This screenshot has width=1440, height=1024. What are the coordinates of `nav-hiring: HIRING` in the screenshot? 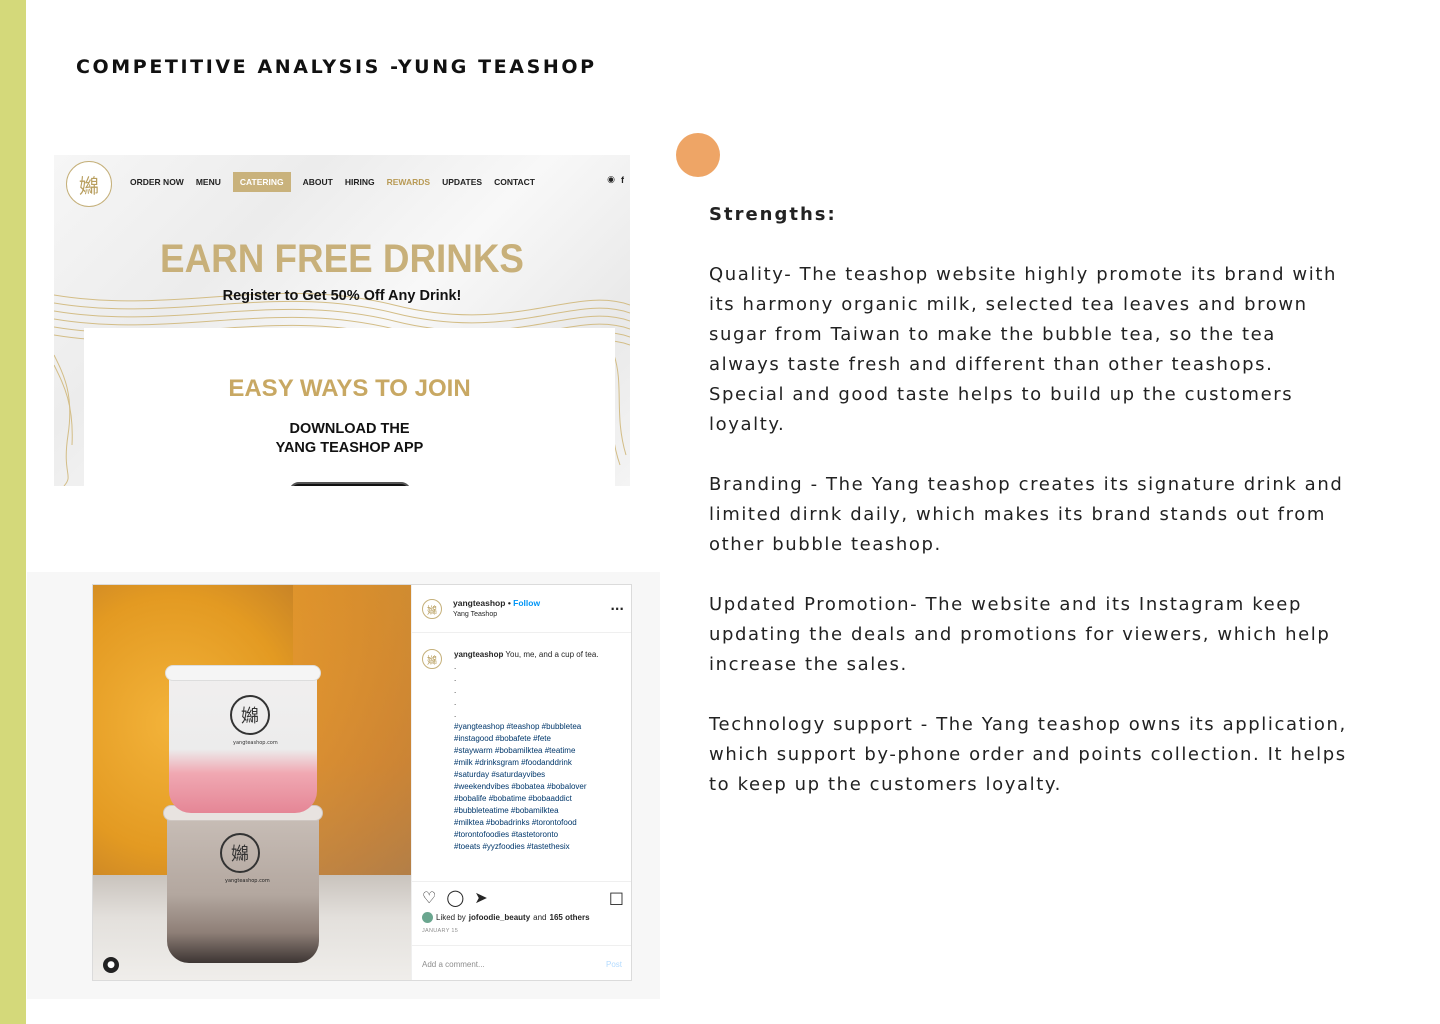 It's located at (360, 182).